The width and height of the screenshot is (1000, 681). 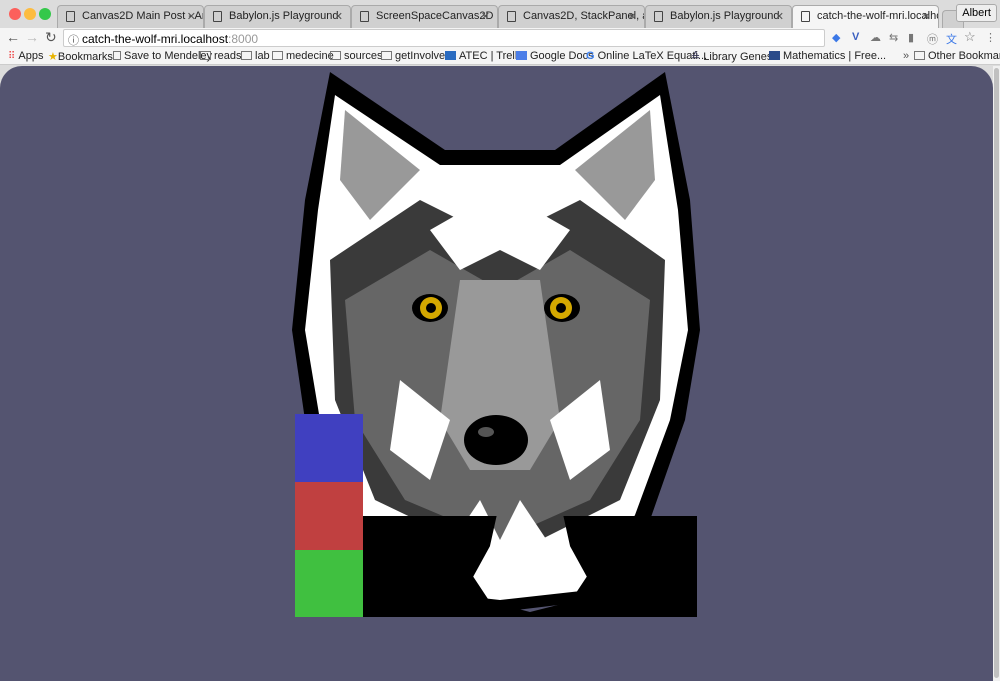 What do you see at coordinates (444, 38) in the screenshot?
I see `address-bar: ⓘ catch-the-wolf-mri.localhost:8000` at bounding box center [444, 38].